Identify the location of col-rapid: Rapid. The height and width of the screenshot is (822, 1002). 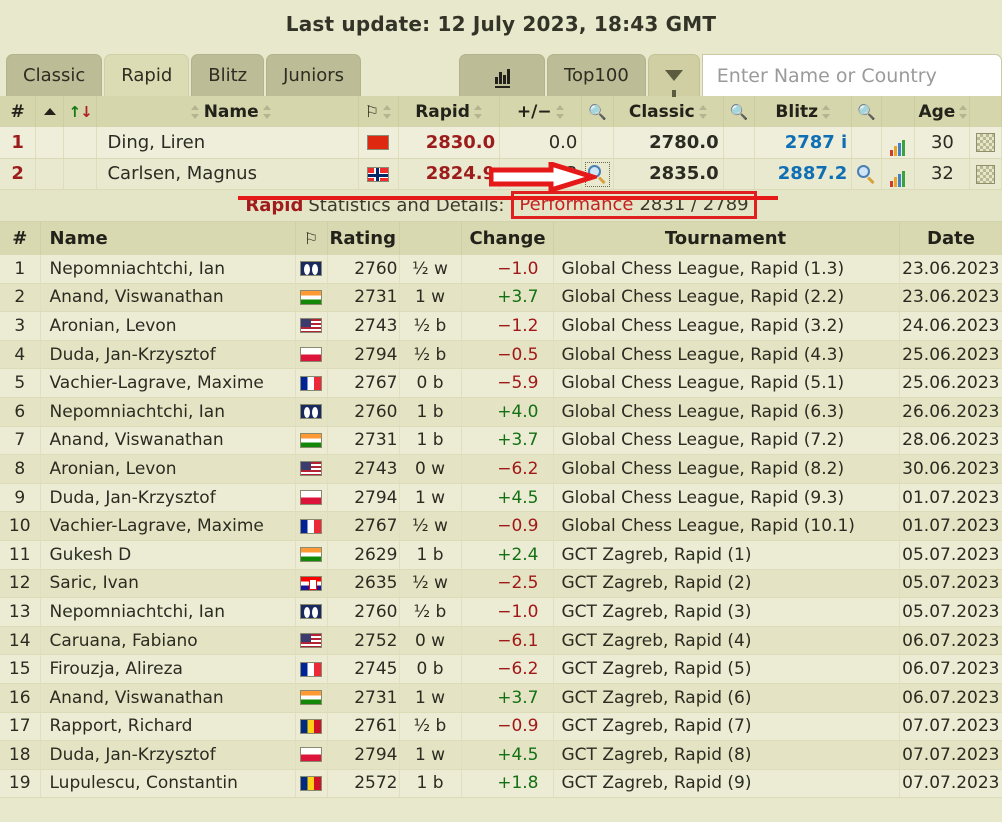
(449, 111).